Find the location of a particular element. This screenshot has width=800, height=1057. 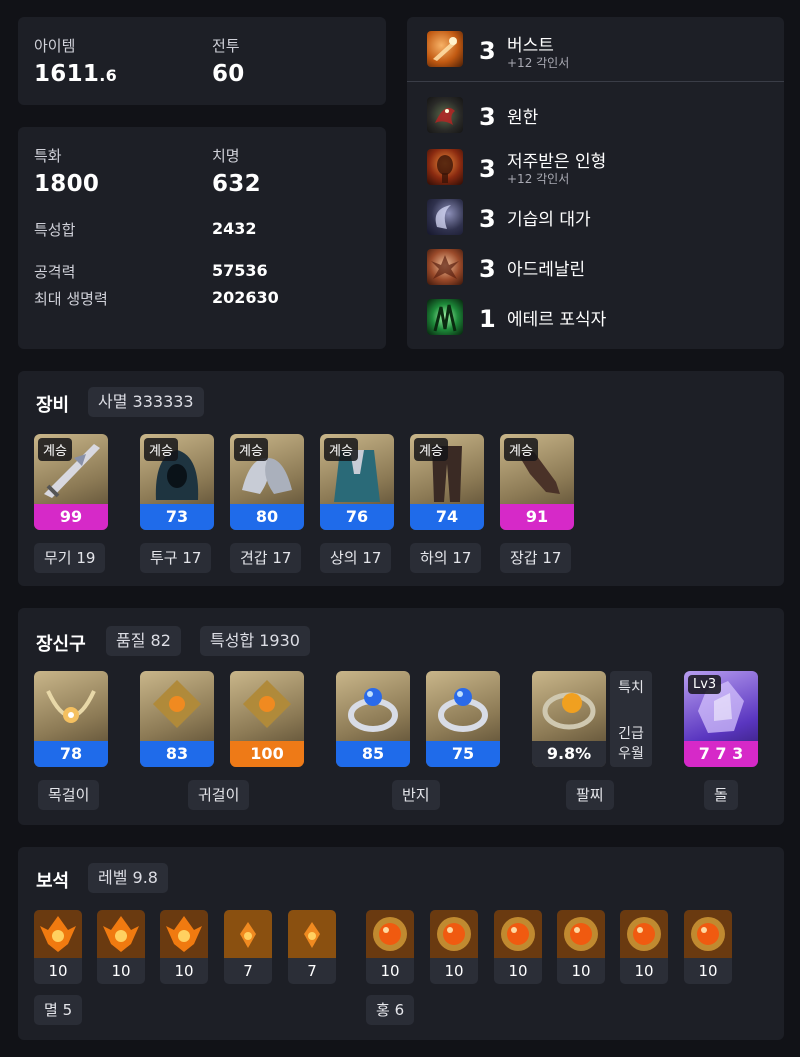

item-level-label: 아이템 is located at coordinates (55, 46).